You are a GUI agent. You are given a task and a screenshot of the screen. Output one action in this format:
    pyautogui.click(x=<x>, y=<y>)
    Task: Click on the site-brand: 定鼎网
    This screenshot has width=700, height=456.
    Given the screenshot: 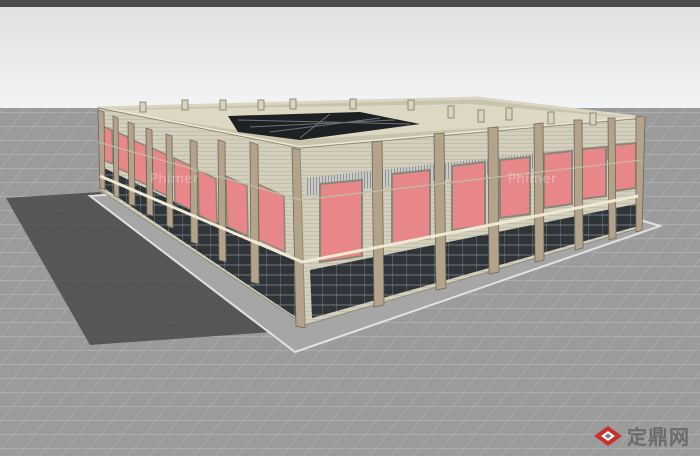 What is the action you would take?
    pyautogui.click(x=641, y=435)
    